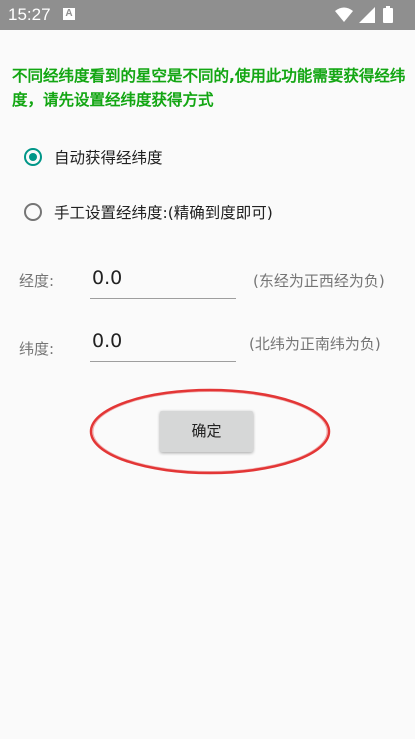 Image resolution: width=415 pixels, height=739 pixels. Describe the element at coordinates (319, 281) in the screenshot. I see `longitude-hint: (东经为正西经为负)` at that location.